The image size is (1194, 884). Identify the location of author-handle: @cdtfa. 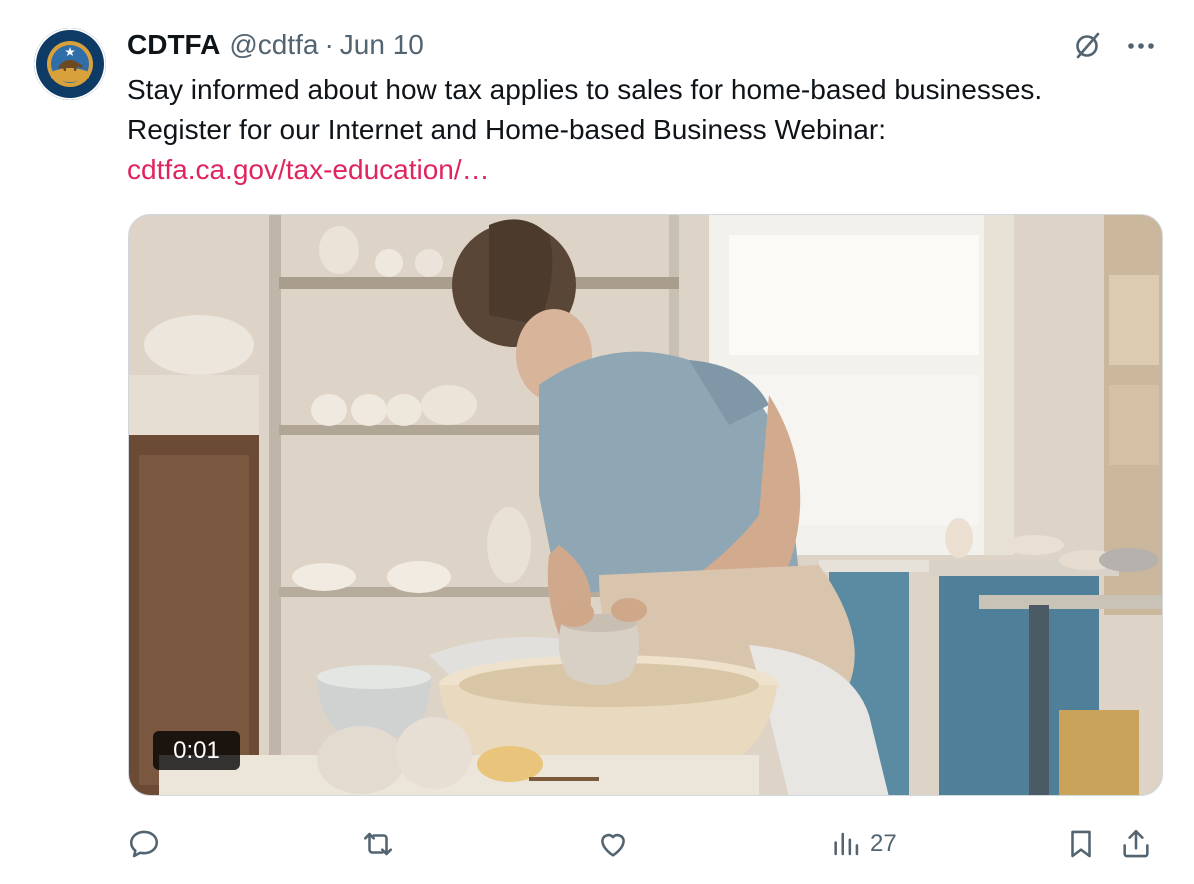
(273, 45).